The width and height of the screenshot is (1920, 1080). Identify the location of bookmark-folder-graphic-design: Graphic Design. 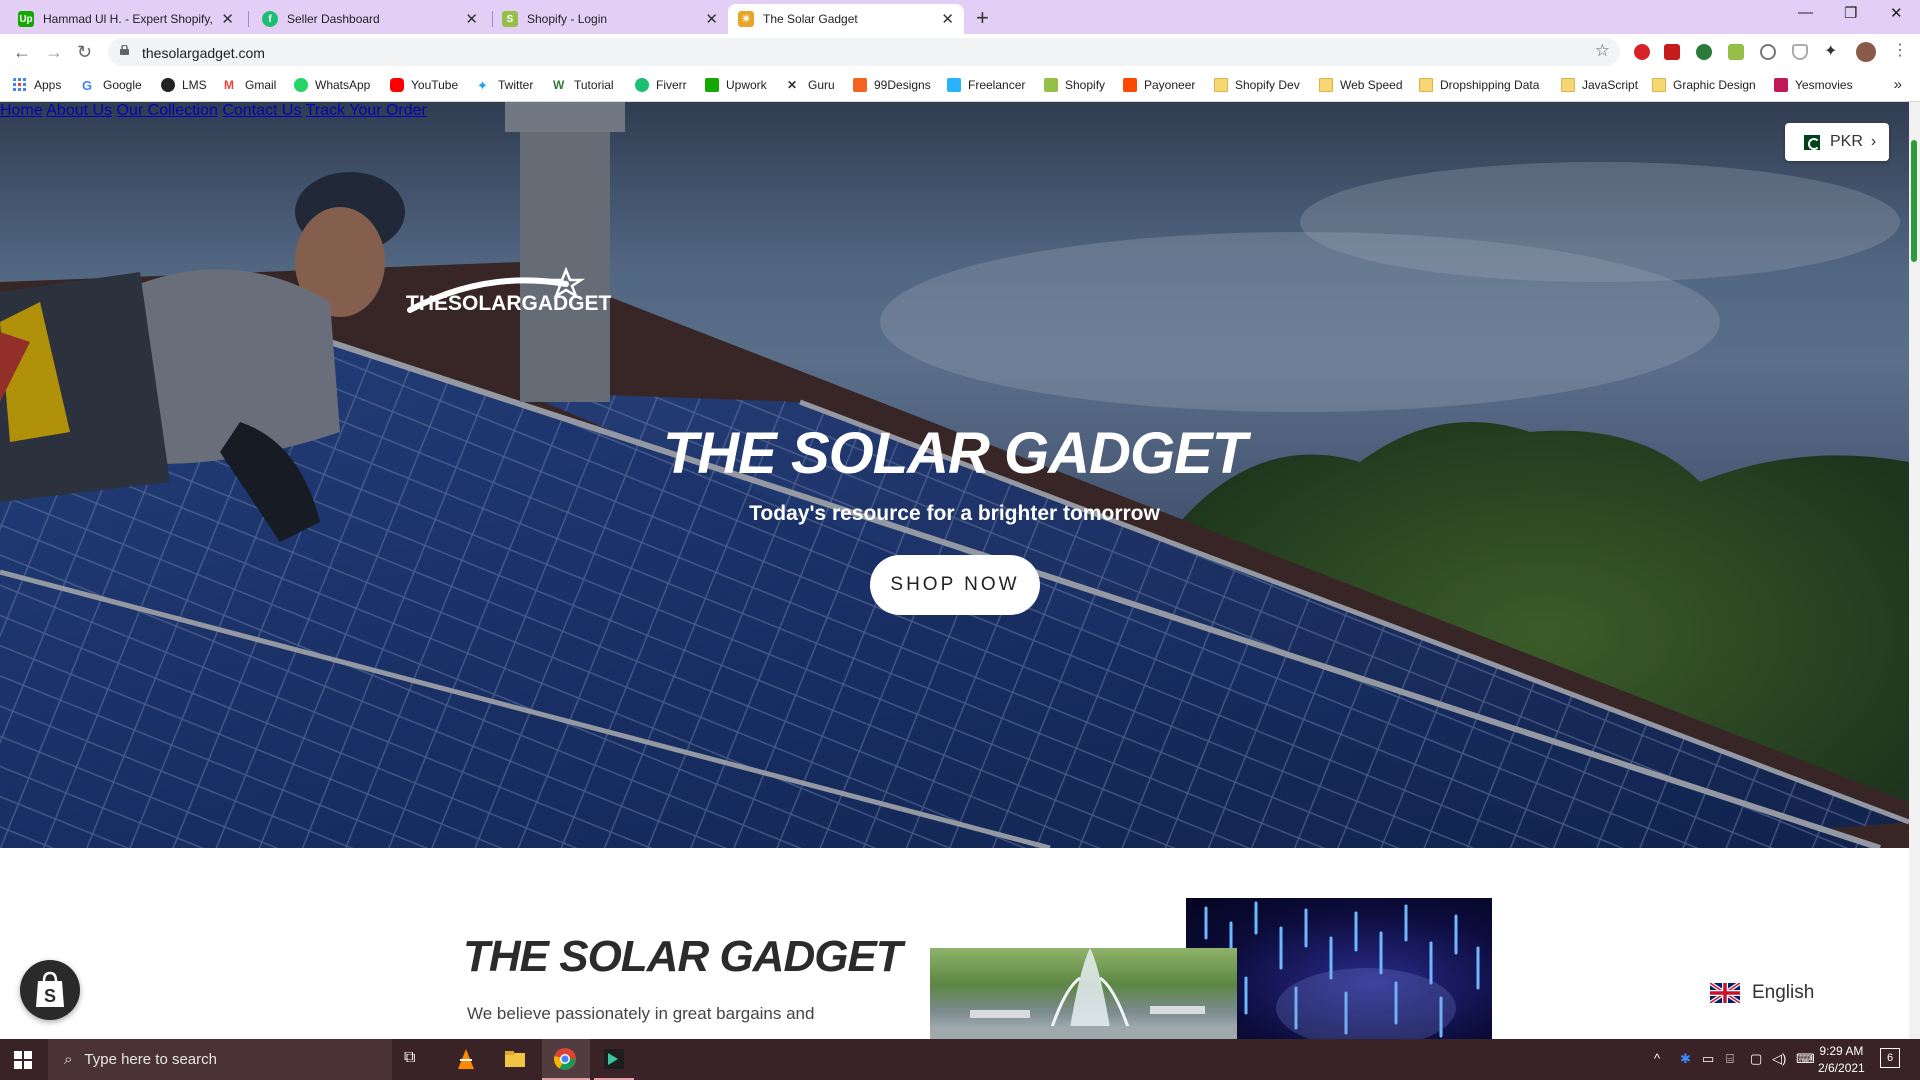
(1704, 85).